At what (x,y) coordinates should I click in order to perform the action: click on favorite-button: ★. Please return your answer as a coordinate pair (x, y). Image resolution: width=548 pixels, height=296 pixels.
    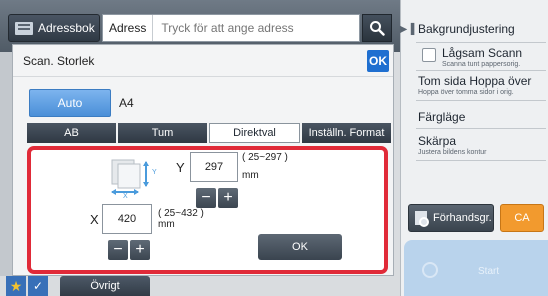
    Looking at the image, I should click on (16, 286).